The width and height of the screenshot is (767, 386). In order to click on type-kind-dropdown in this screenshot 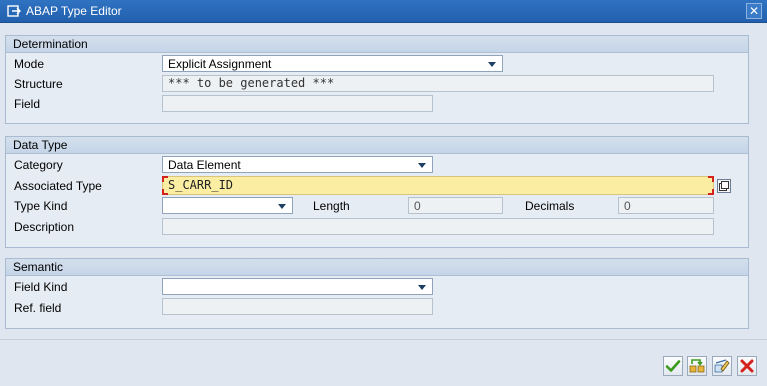, I will do `click(227, 205)`.